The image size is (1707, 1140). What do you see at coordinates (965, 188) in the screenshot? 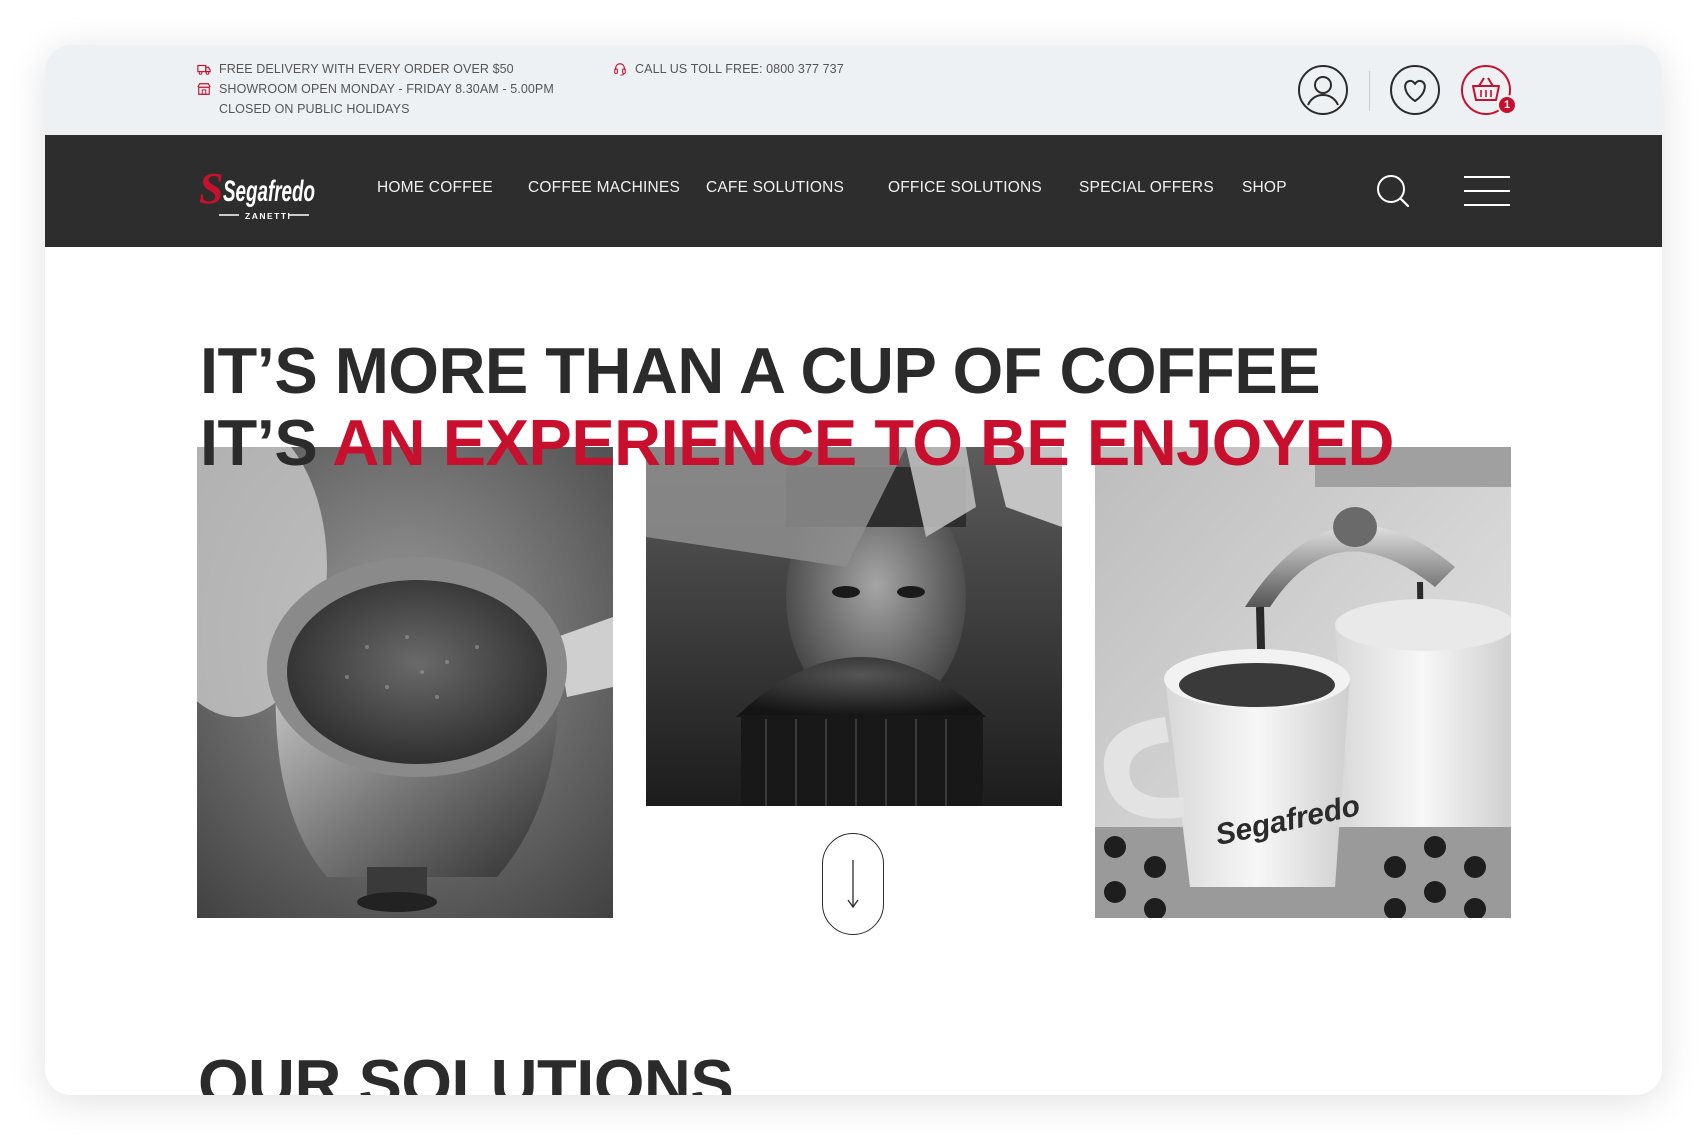
I see `nav-office-solutions: OFFICE SOLUTIONS` at bounding box center [965, 188].